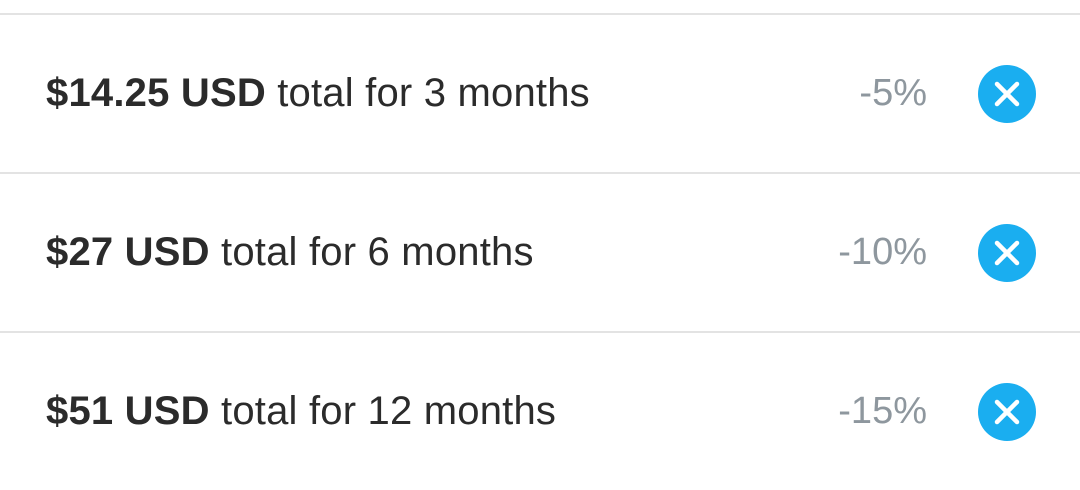 The width and height of the screenshot is (1080, 490). I want to click on plan-discount: -15%, so click(882, 411).